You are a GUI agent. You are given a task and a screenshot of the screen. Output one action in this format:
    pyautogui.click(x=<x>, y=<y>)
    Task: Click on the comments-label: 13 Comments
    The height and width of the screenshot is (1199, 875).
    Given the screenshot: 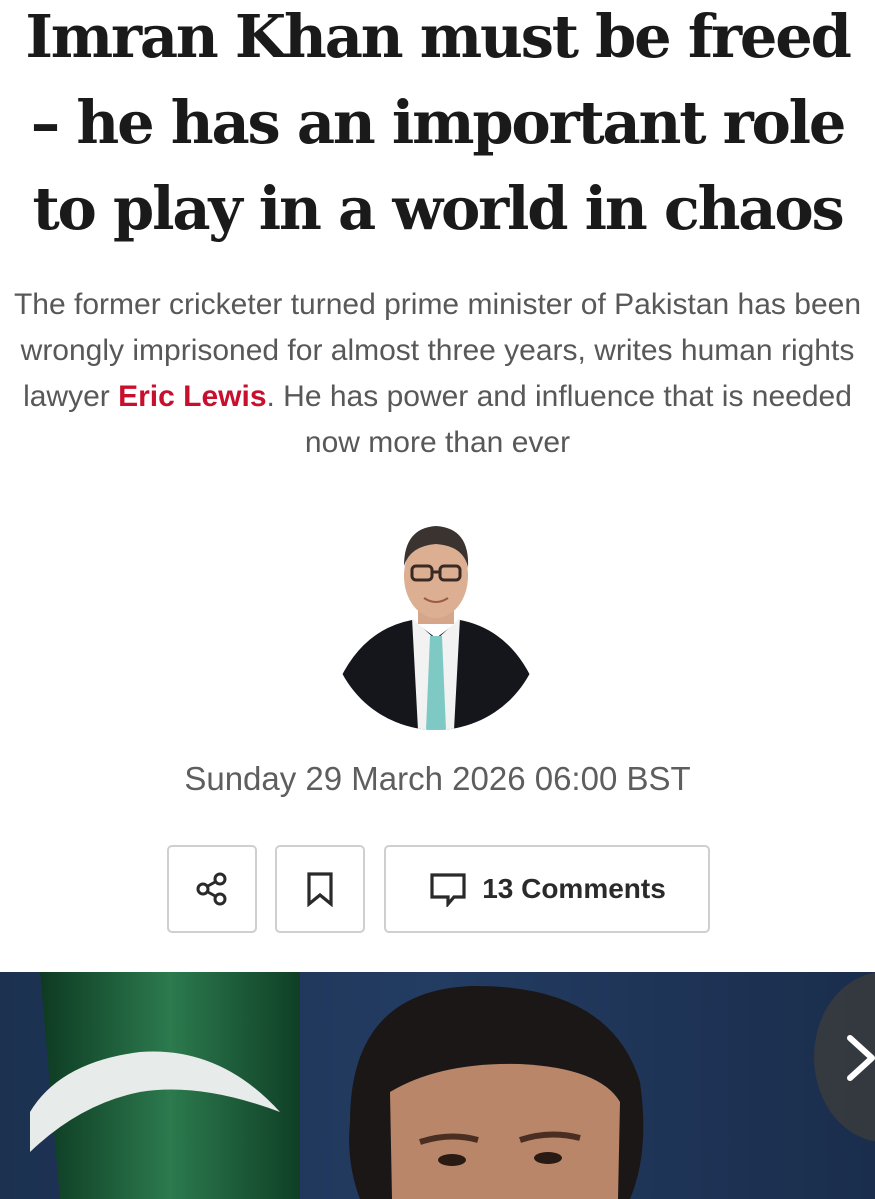 What is the action you would take?
    pyautogui.click(x=574, y=888)
    